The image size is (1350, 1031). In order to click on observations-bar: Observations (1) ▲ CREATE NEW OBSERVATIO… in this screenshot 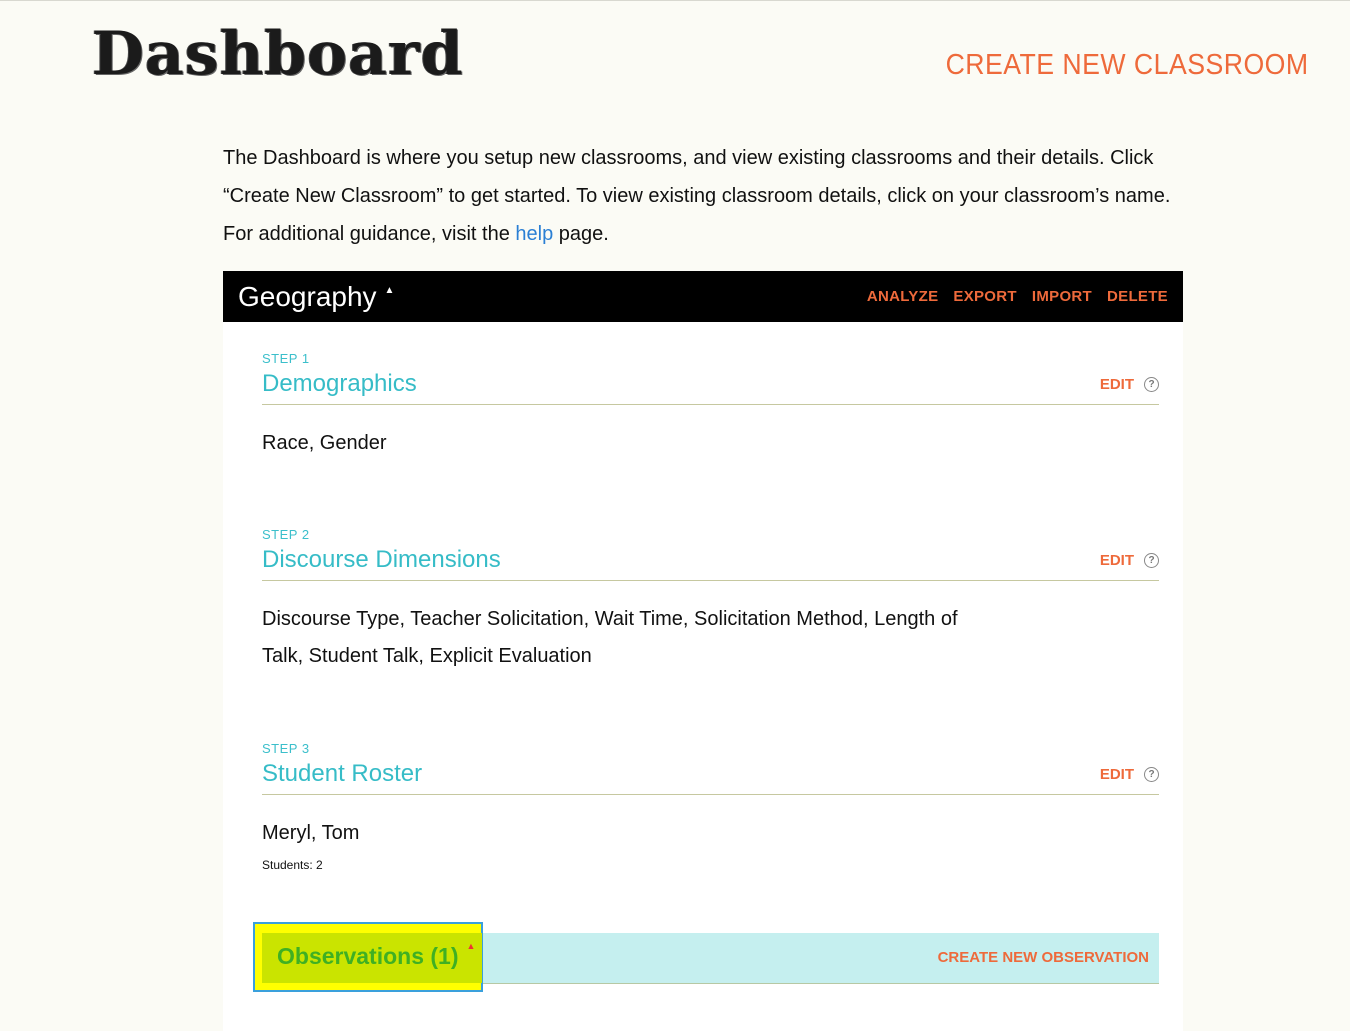, I will do `click(706, 957)`.